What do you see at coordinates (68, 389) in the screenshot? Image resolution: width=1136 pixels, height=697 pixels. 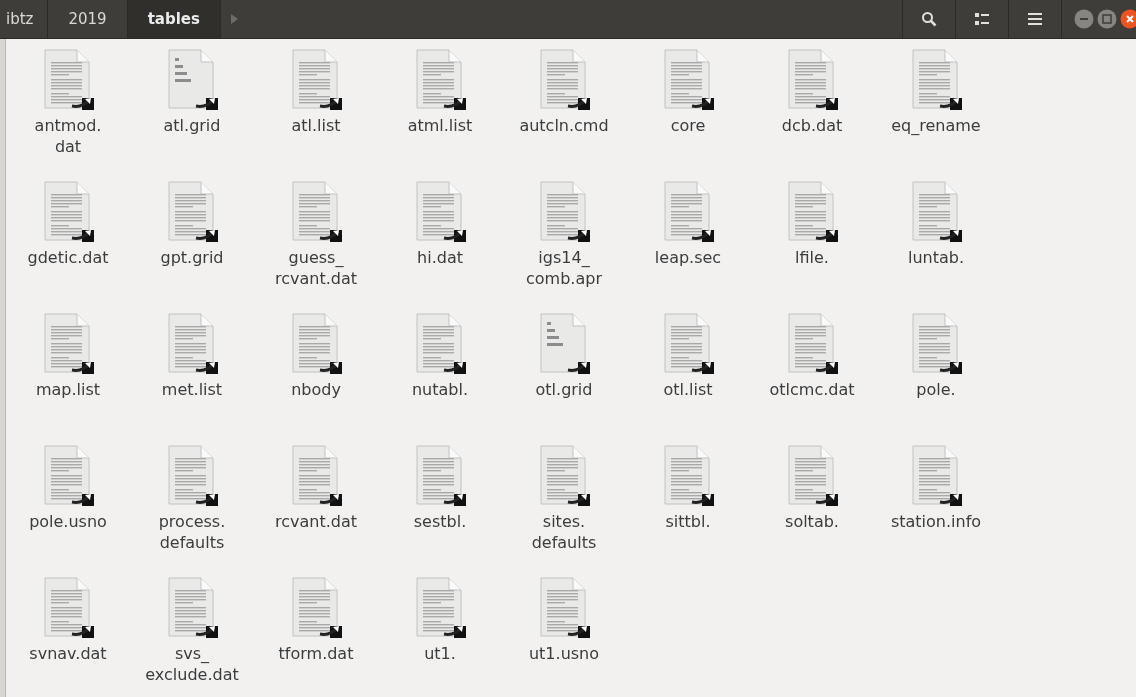 I see `file-name: map.list` at bounding box center [68, 389].